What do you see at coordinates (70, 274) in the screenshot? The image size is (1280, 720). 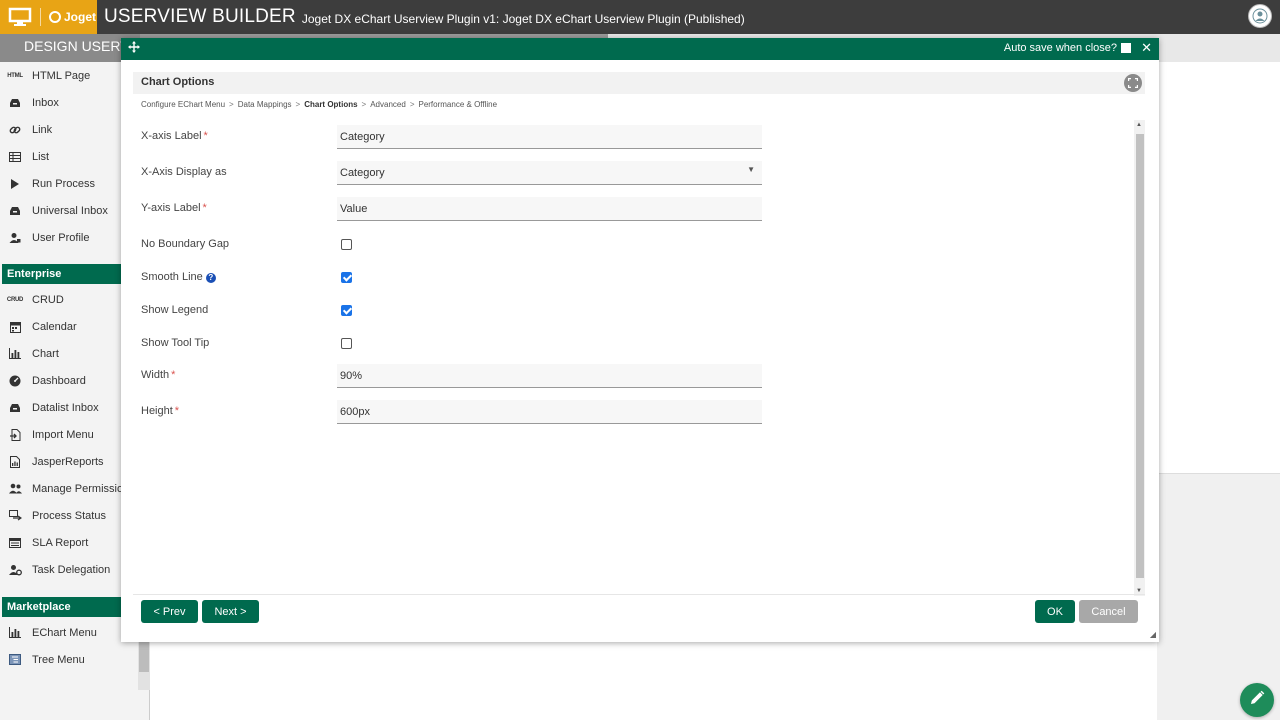 I see `sidebar-header-enterprise: Enterprise` at bounding box center [70, 274].